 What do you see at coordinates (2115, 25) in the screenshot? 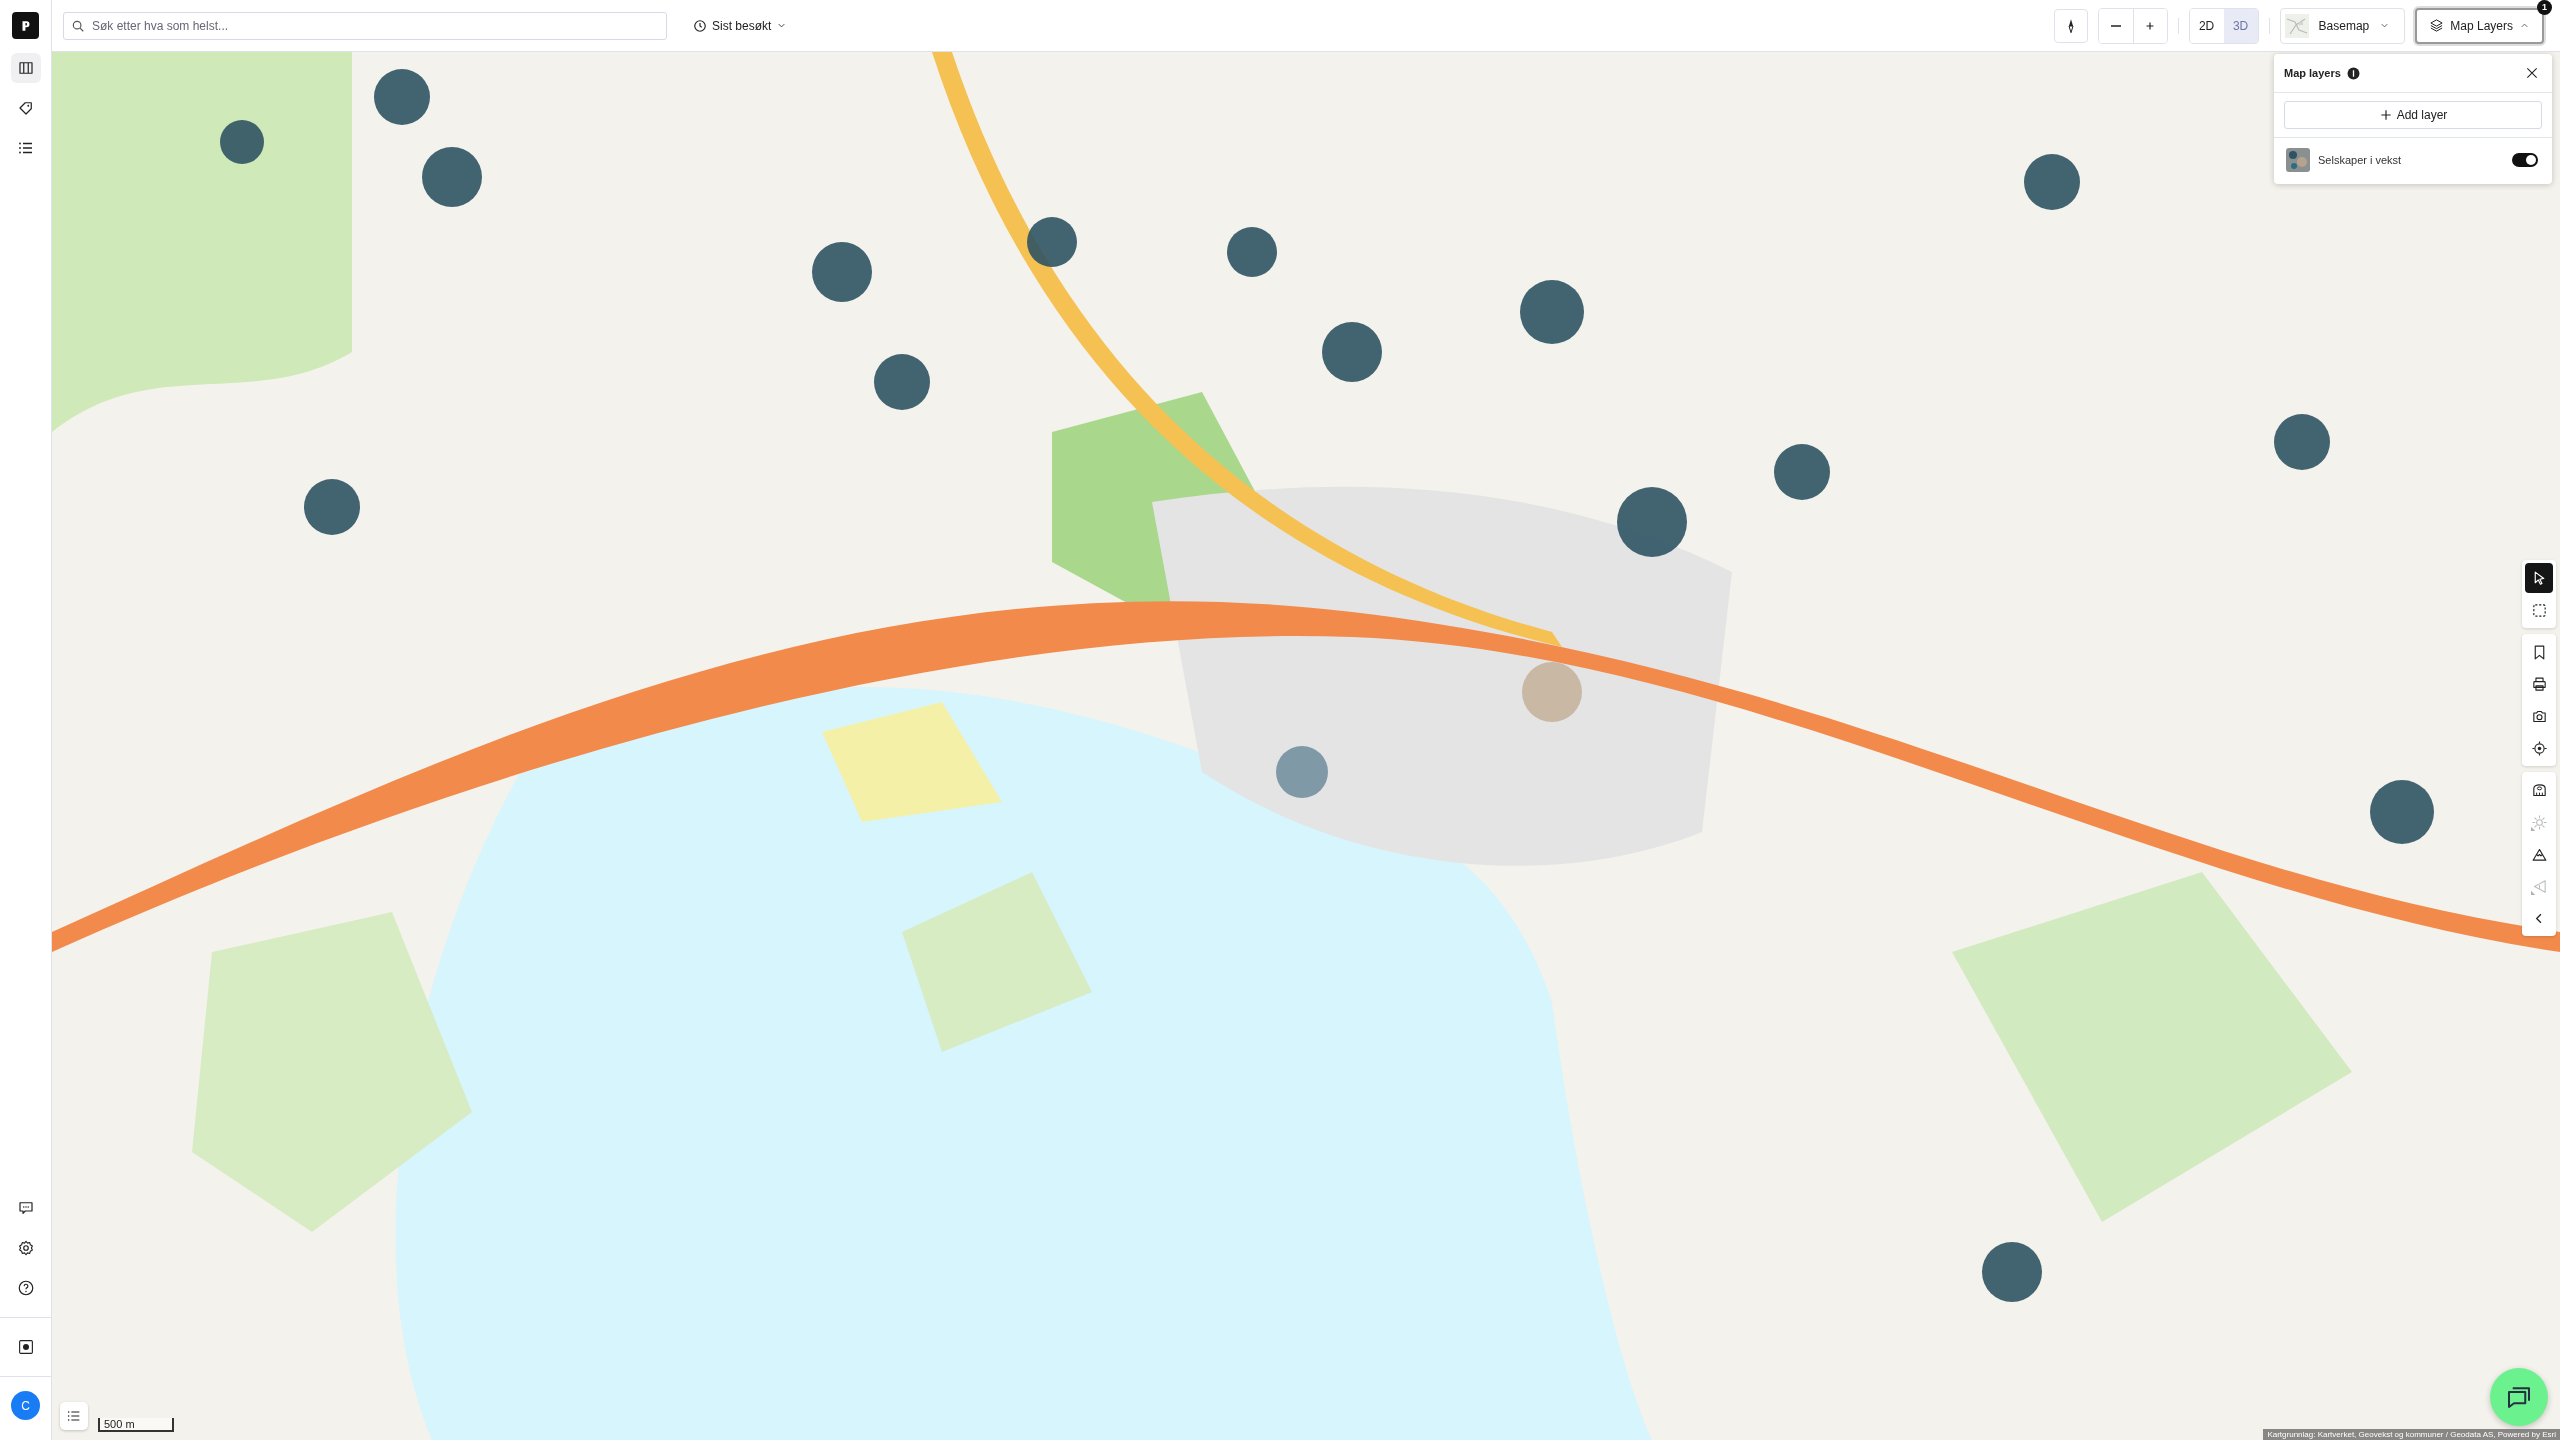
I see `minus-icon` at bounding box center [2115, 25].